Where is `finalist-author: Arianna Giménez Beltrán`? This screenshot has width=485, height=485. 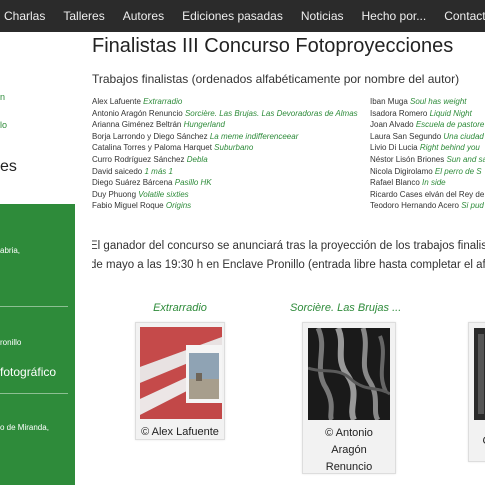
finalist-author: Arianna Giménez Beltrán is located at coordinates (137, 125).